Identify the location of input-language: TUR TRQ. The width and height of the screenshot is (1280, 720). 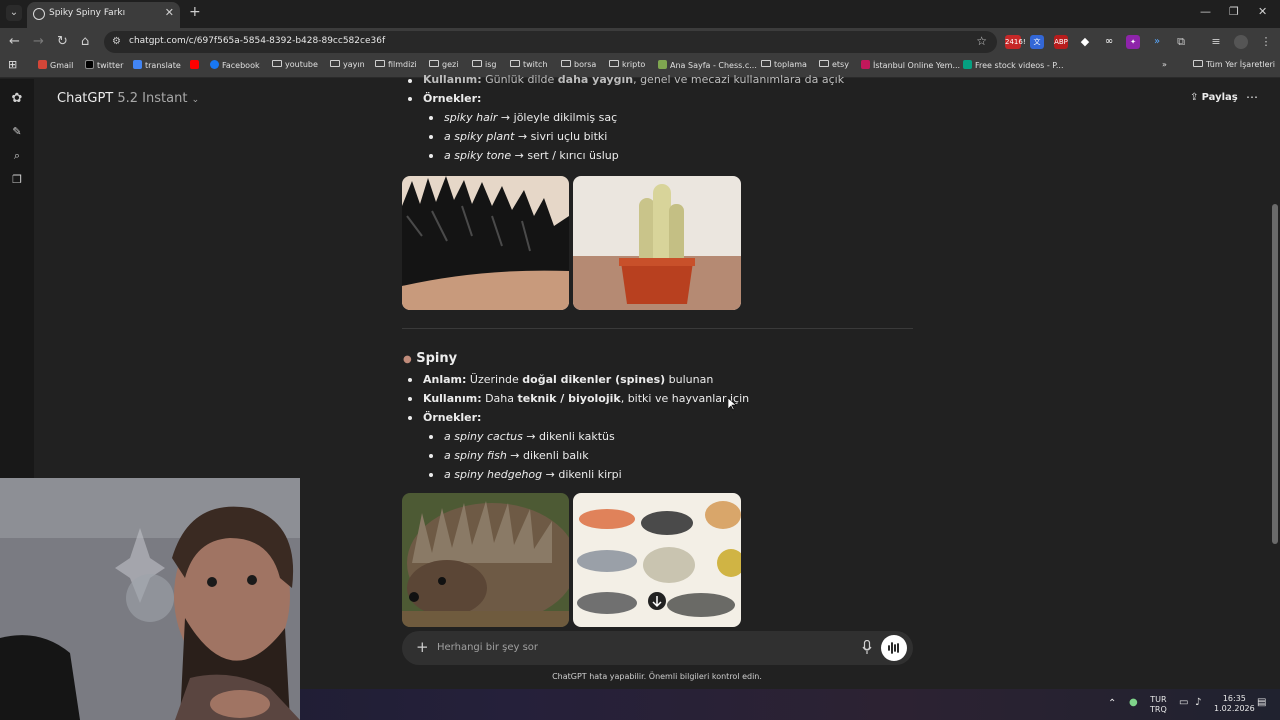
(1158, 705).